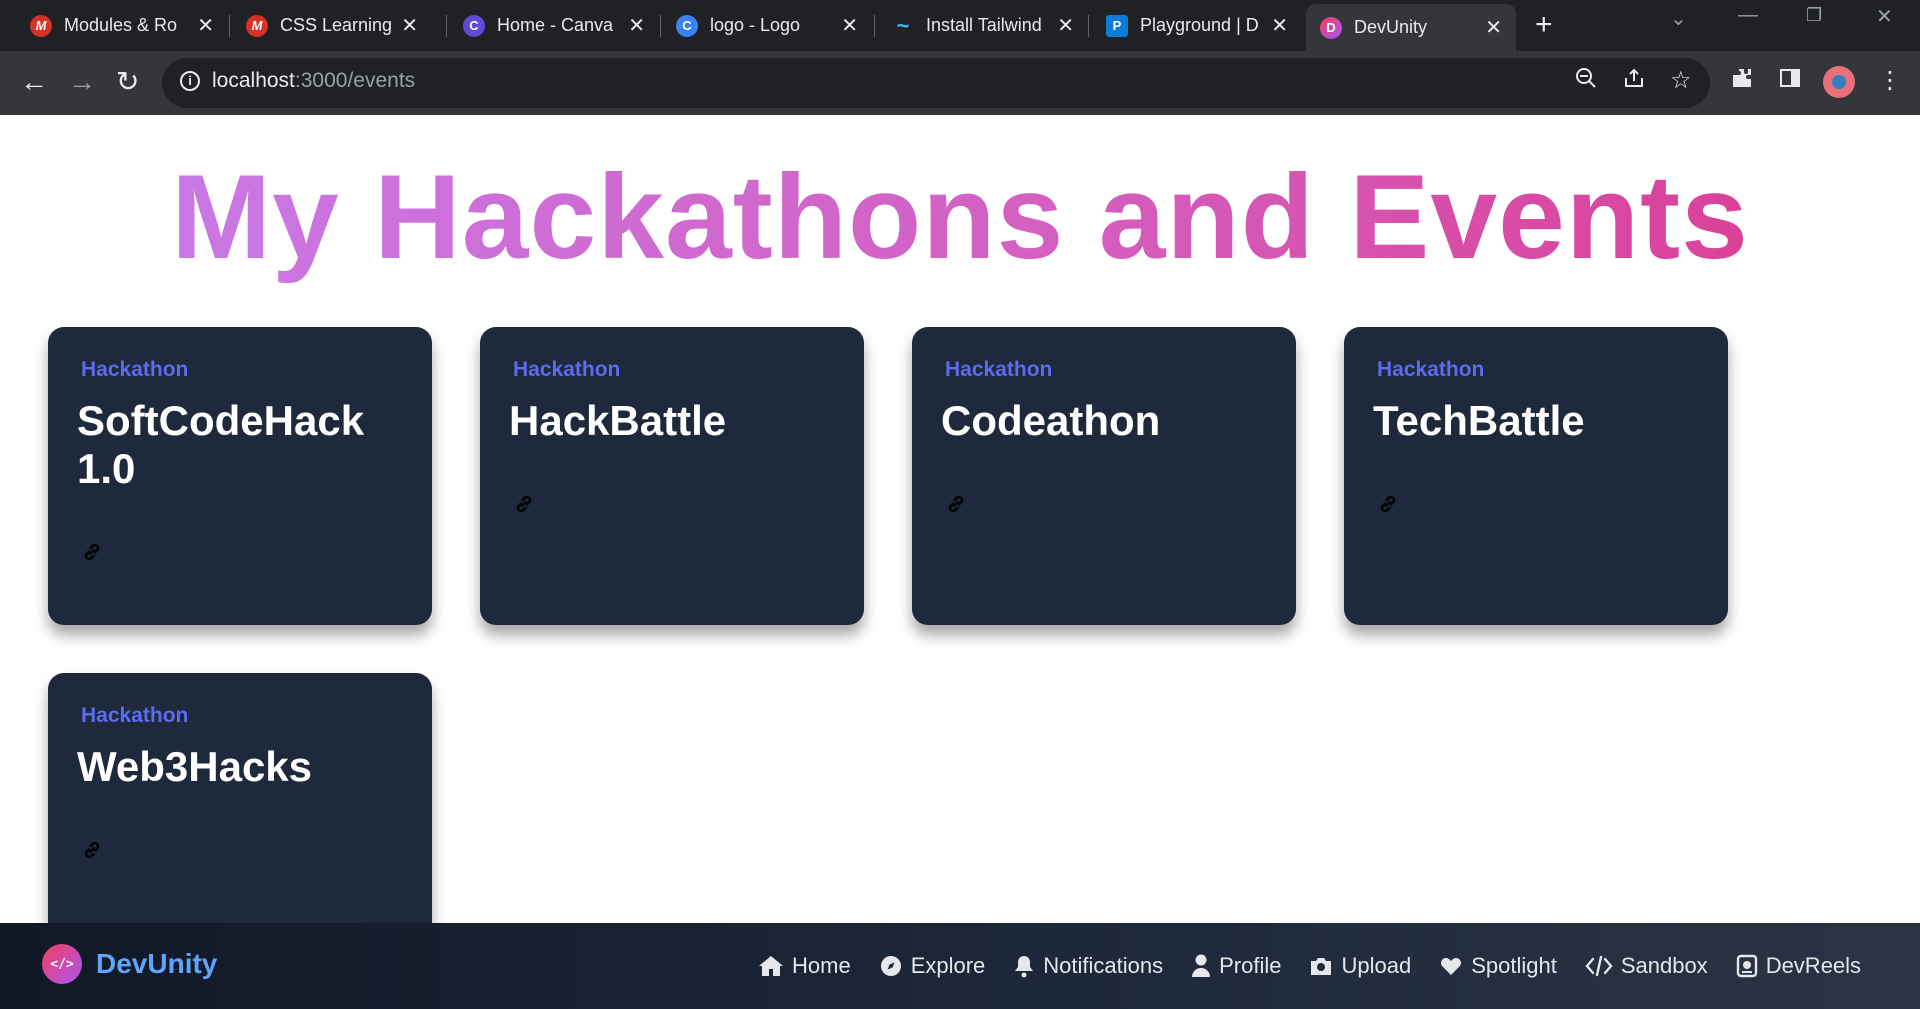 This screenshot has height=1009, width=1920. What do you see at coordinates (157, 963) in the screenshot?
I see `brand-name: DevUnity` at bounding box center [157, 963].